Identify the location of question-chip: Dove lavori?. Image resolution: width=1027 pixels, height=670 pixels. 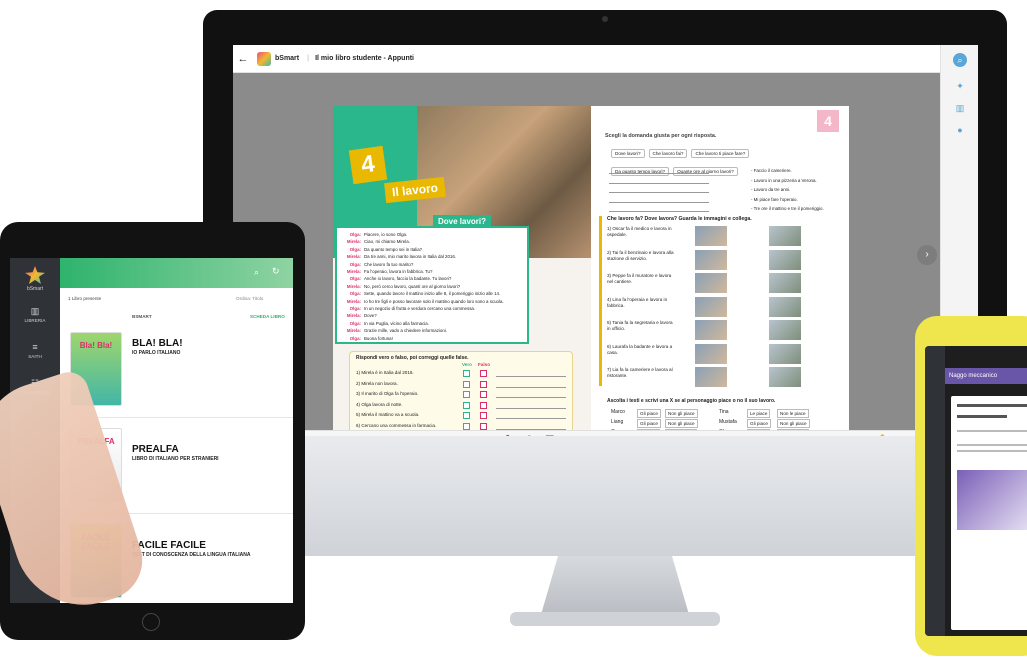
(628, 153).